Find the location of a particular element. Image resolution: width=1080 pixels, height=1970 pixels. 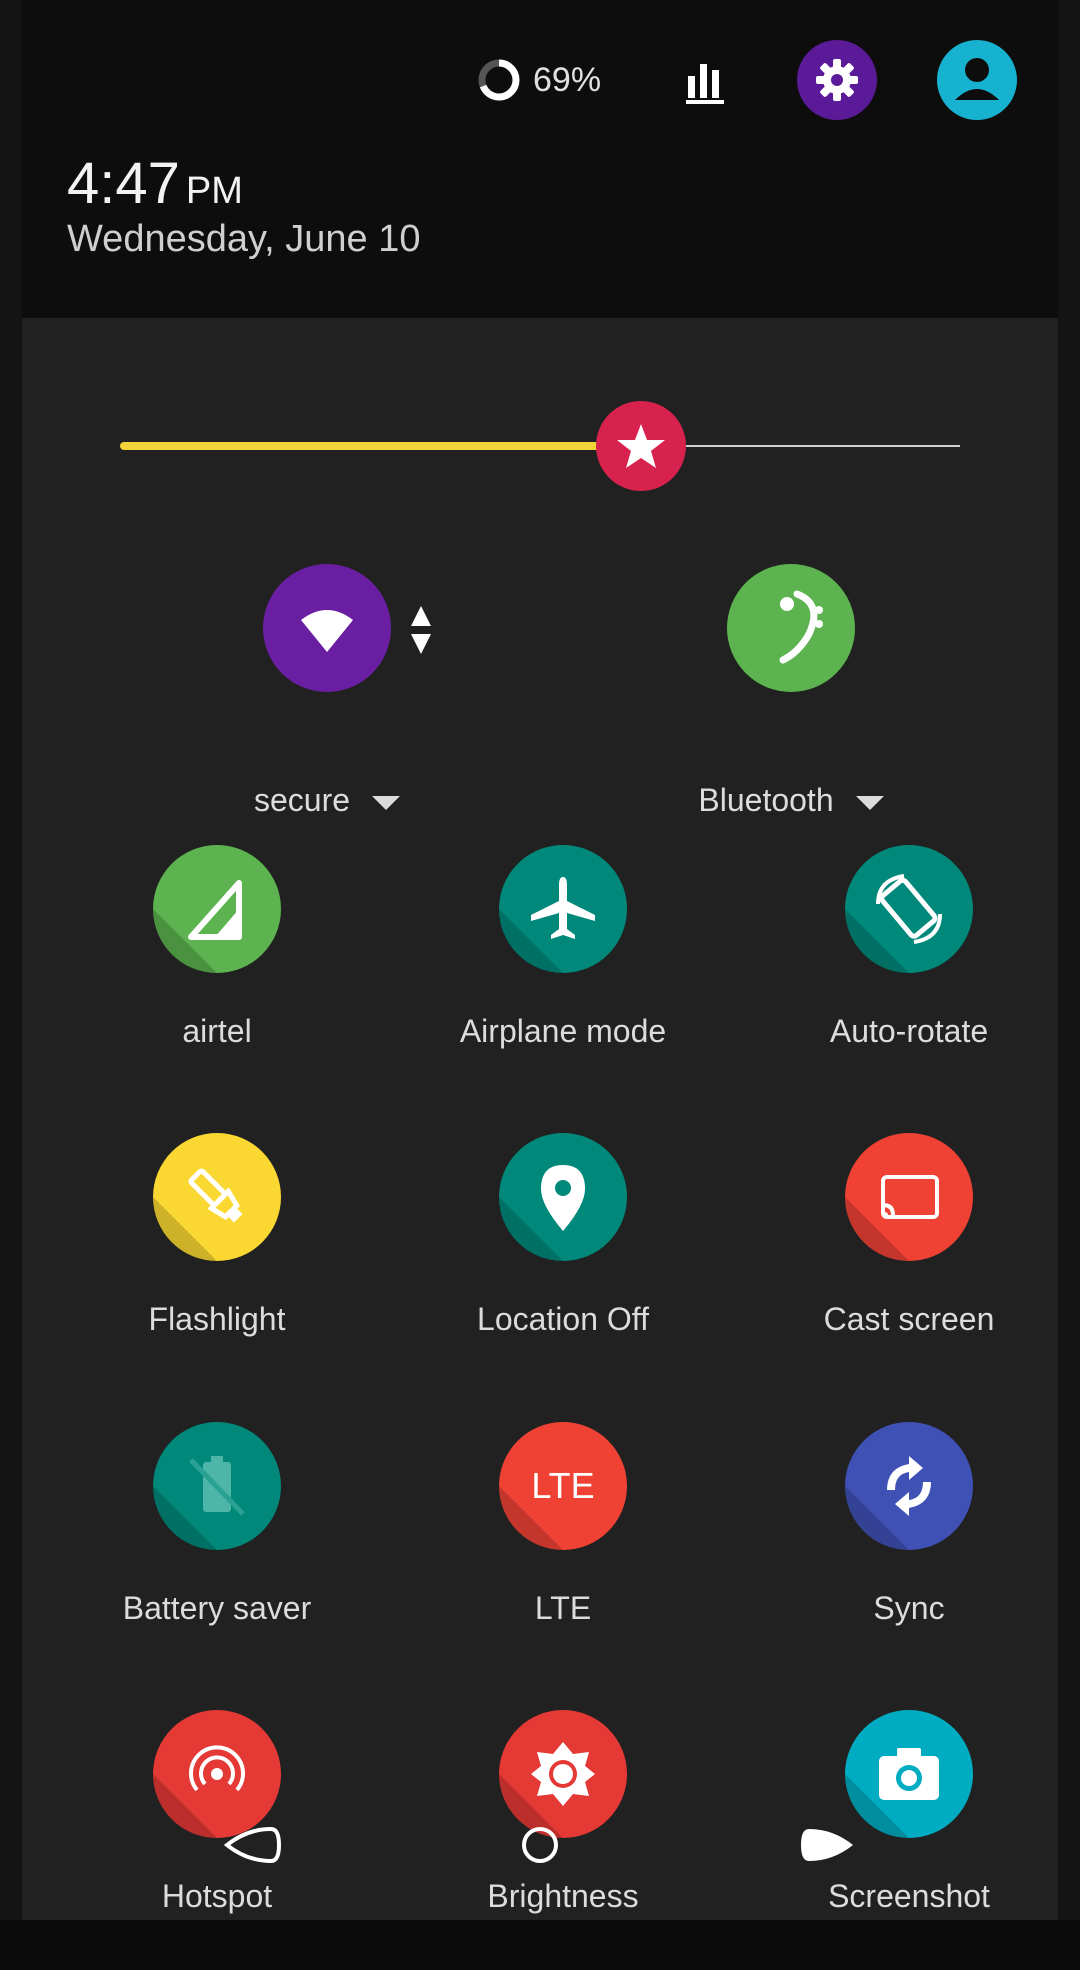

back-button is located at coordinates (253, 1845).